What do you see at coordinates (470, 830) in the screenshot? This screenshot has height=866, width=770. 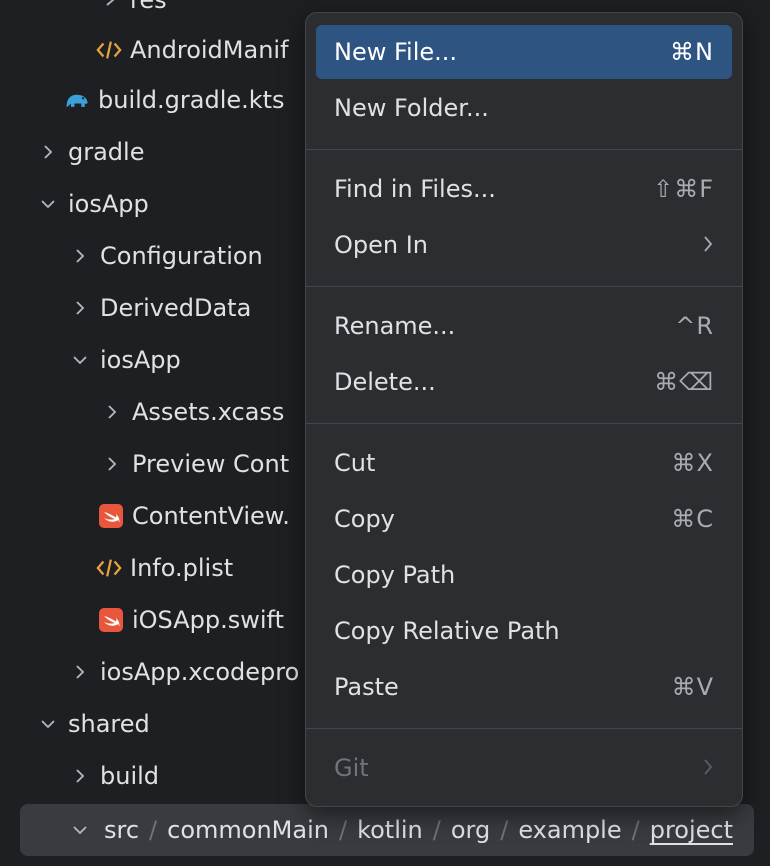 I see `breadcrumb-org: org` at bounding box center [470, 830].